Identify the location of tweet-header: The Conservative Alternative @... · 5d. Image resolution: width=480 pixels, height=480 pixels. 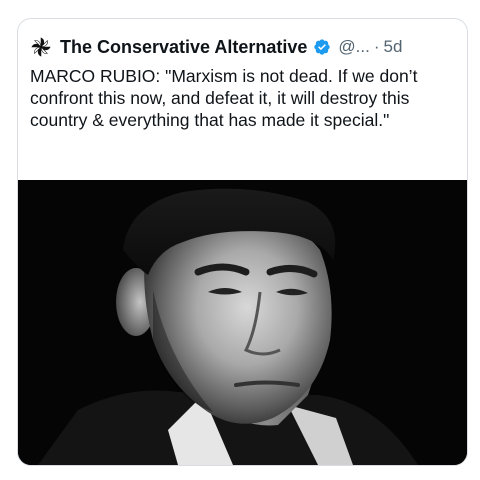
(216, 47).